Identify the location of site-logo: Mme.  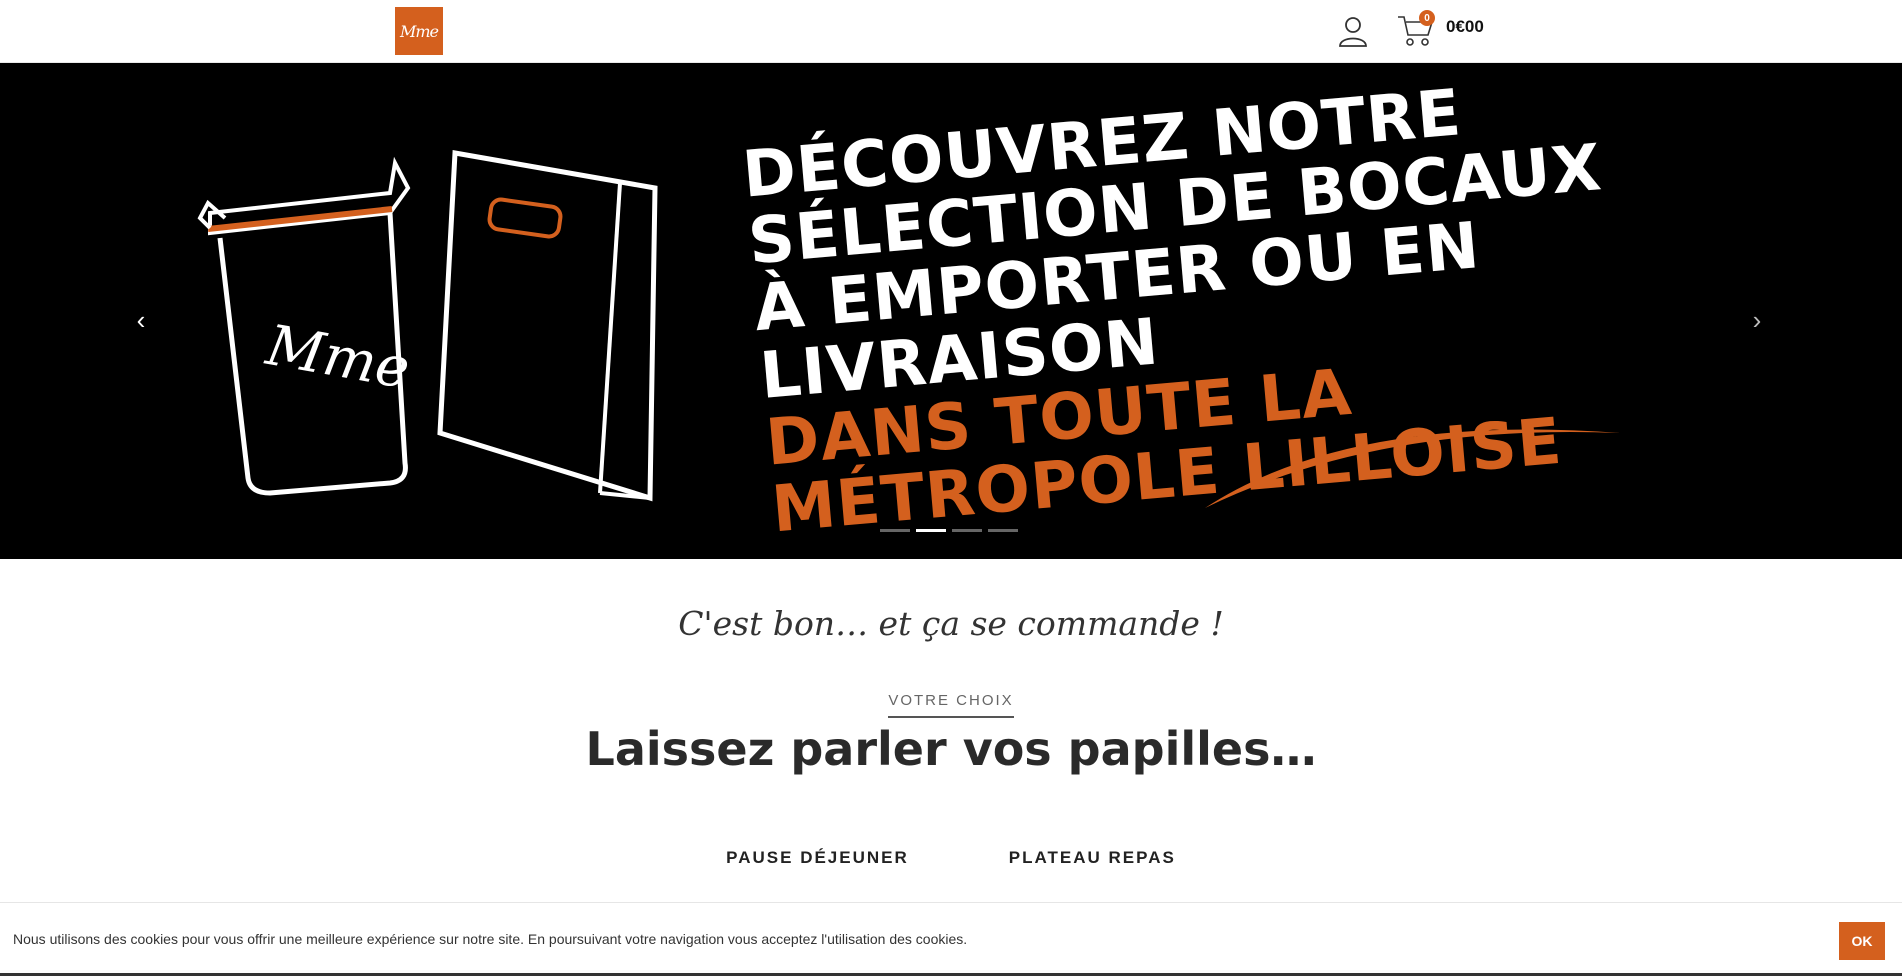
(419, 31).